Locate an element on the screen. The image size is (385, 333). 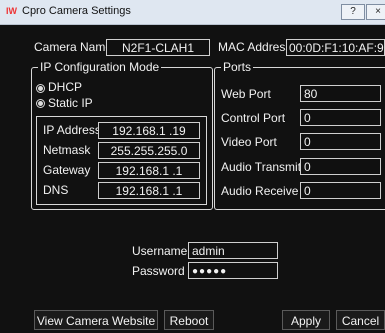
view-camera-website-button: View Camera Website is located at coordinates (96, 320).